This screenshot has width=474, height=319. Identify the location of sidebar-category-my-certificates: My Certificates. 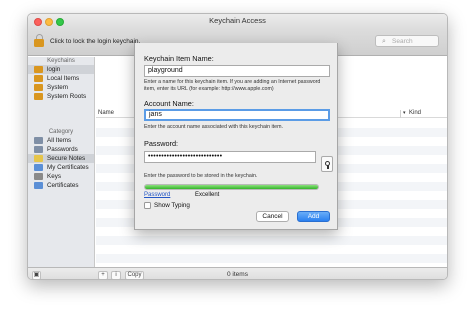
(61, 167).